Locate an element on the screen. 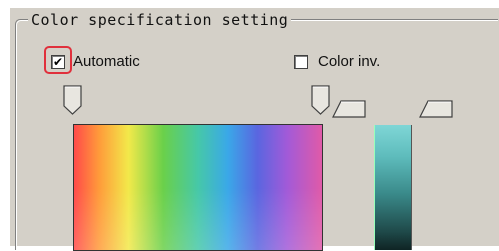 The width and height of the screenshot is (499, 251). color-inv-checkbox-row: Color inv. is located at coordinates (337, 61).